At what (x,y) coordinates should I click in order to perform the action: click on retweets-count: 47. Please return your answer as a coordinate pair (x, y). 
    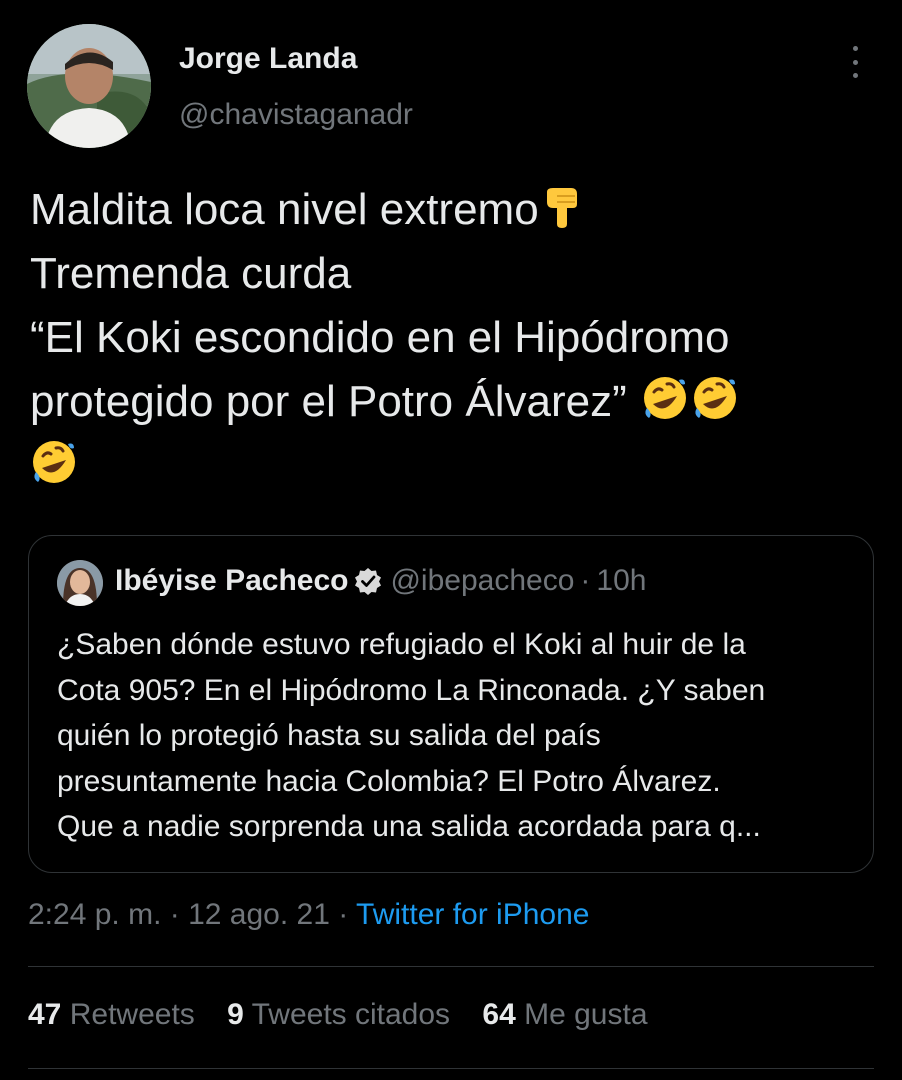
    Looking at the image, I should click on (45, 1014).